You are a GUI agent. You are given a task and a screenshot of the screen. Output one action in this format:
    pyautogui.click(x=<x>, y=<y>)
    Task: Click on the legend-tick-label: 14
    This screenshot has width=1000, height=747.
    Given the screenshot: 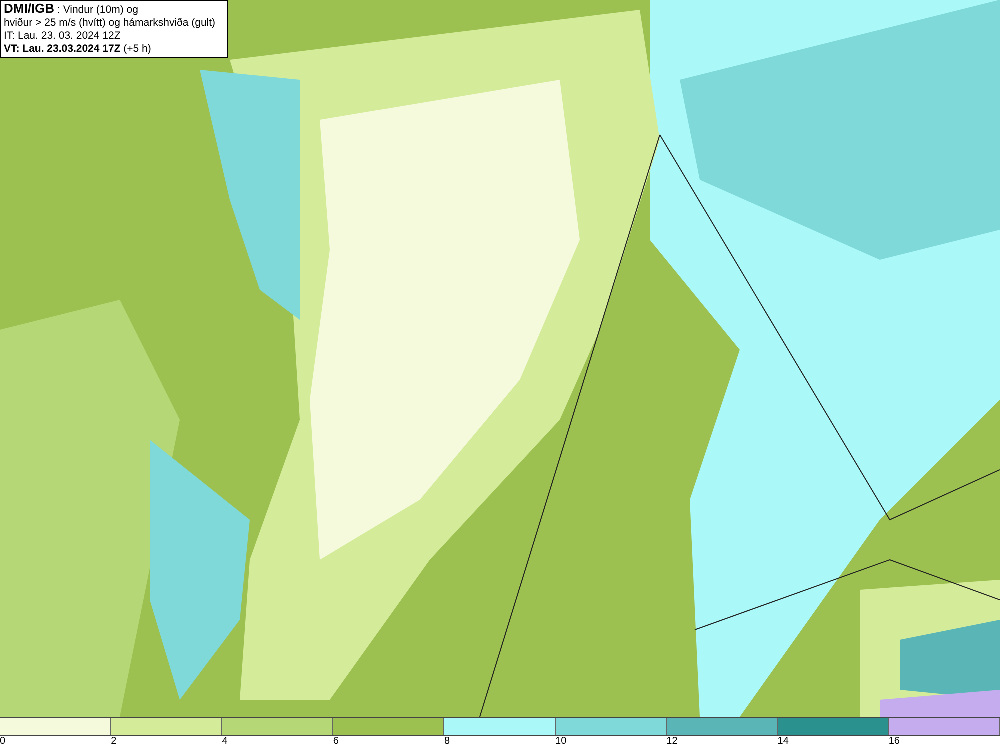 What is the action you would take?
    pyautogui.click(x=783, y=741)
    